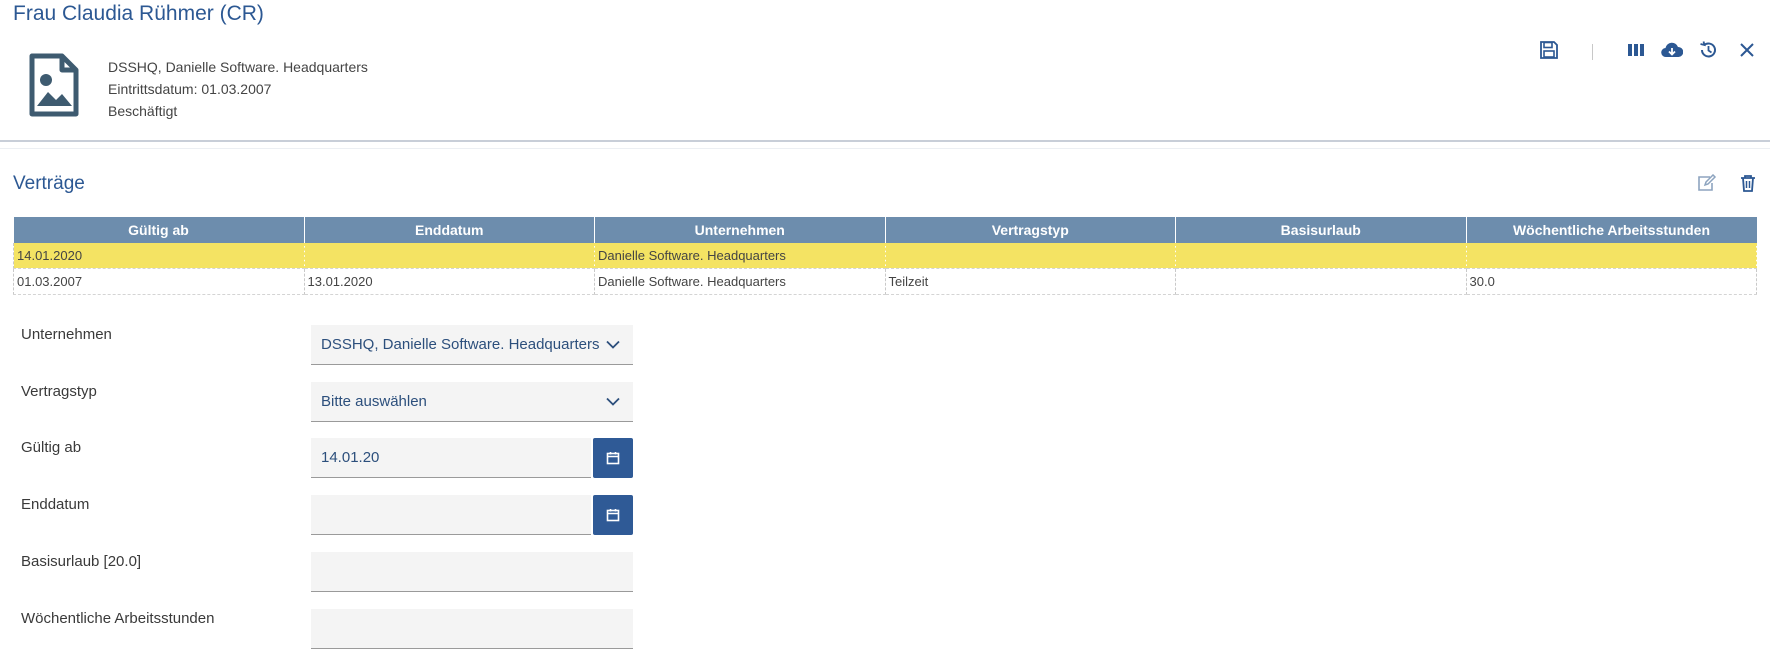 The height and width of the screenshot is (665, 1770). Describe the element at coordinates (190, 89) in the screenshot. I see `meta-entry-date: Eintrittsdatum: 01.03.2007` at that location.